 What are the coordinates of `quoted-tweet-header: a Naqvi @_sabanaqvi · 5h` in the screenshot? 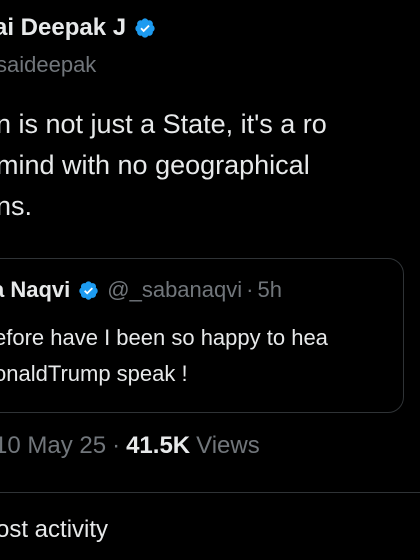 It's located at (141, 290).